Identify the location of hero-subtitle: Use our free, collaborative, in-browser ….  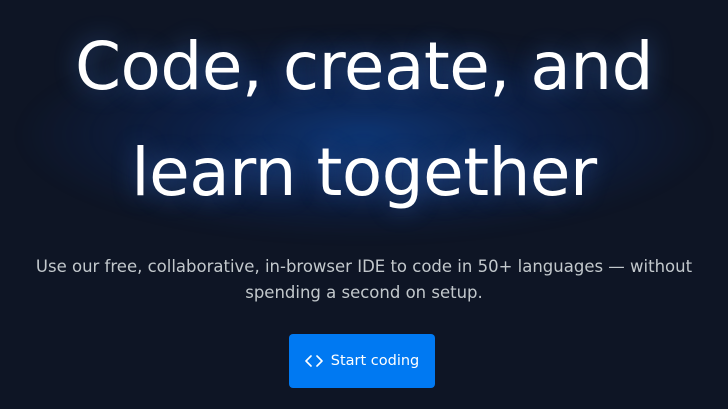
(364, 280).